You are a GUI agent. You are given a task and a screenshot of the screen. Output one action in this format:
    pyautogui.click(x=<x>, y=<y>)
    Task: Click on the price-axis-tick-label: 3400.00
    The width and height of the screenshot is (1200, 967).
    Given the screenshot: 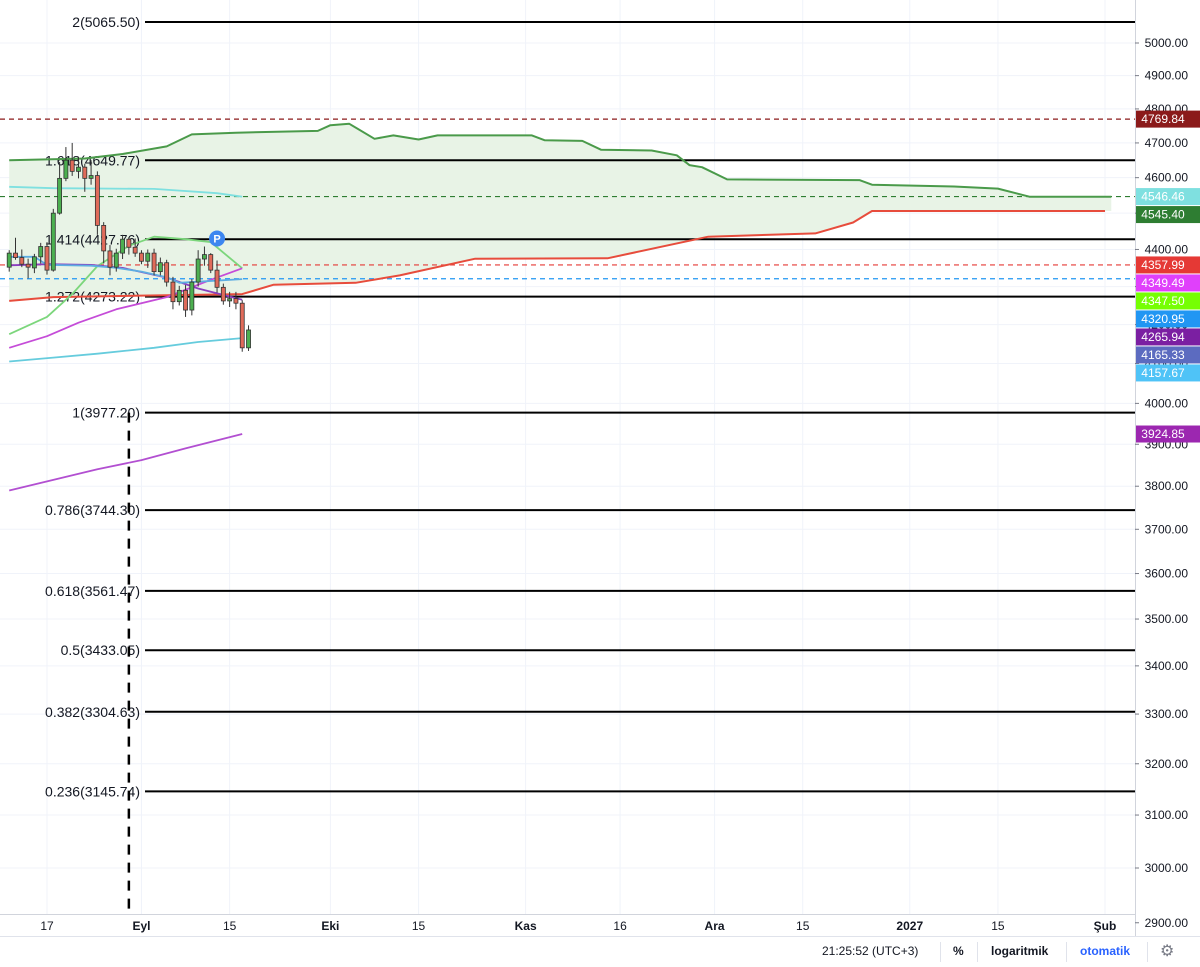 What is the action you would take?
    pyautogui.click(x=1167, y=666)
    